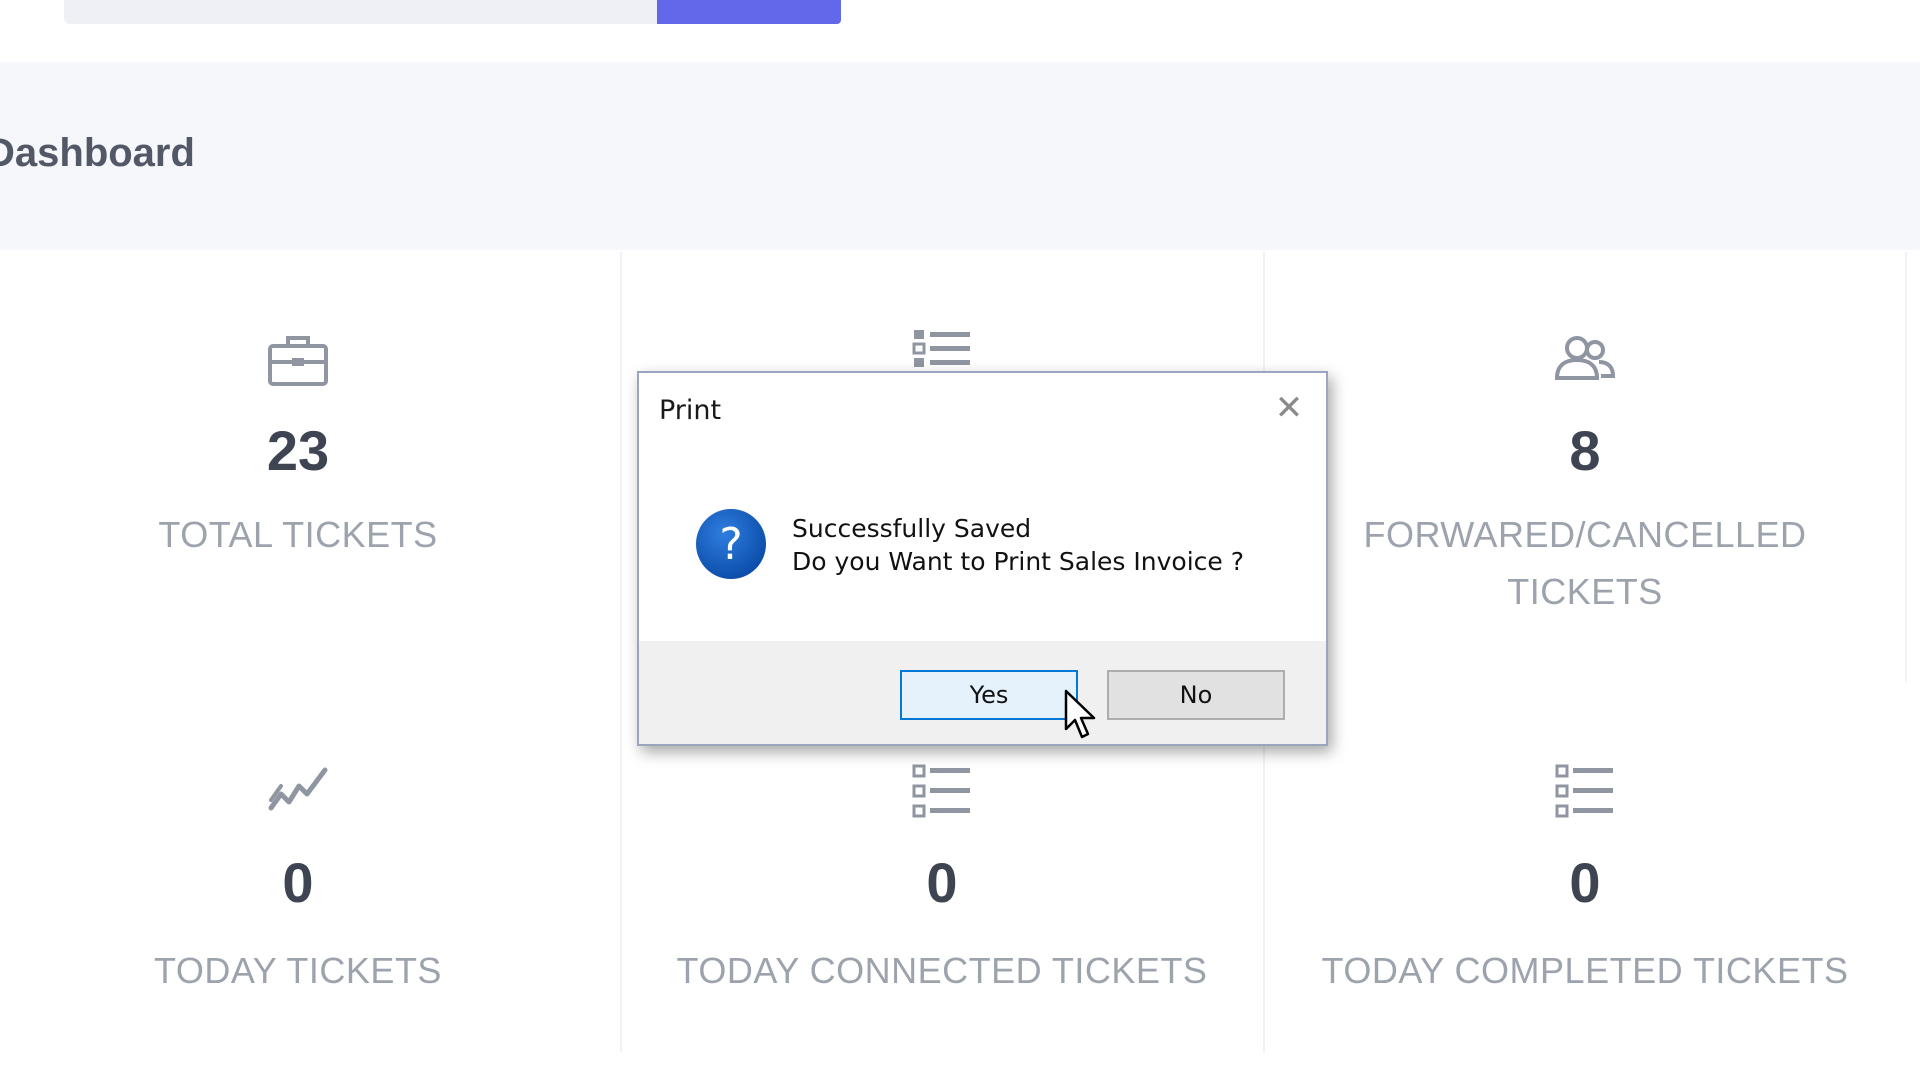  Describe the element at coordinates (942, 970) in the screenshot. I see `stat-label: TODAY CONNECTED TICKETS` at that location.